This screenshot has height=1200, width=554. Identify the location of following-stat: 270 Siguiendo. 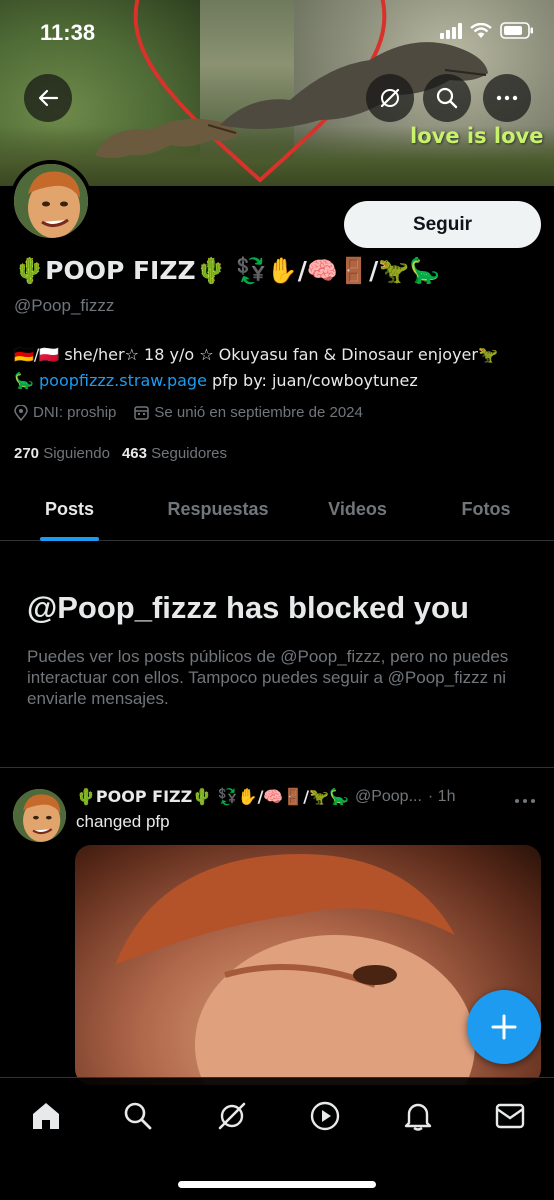
(62, 453).